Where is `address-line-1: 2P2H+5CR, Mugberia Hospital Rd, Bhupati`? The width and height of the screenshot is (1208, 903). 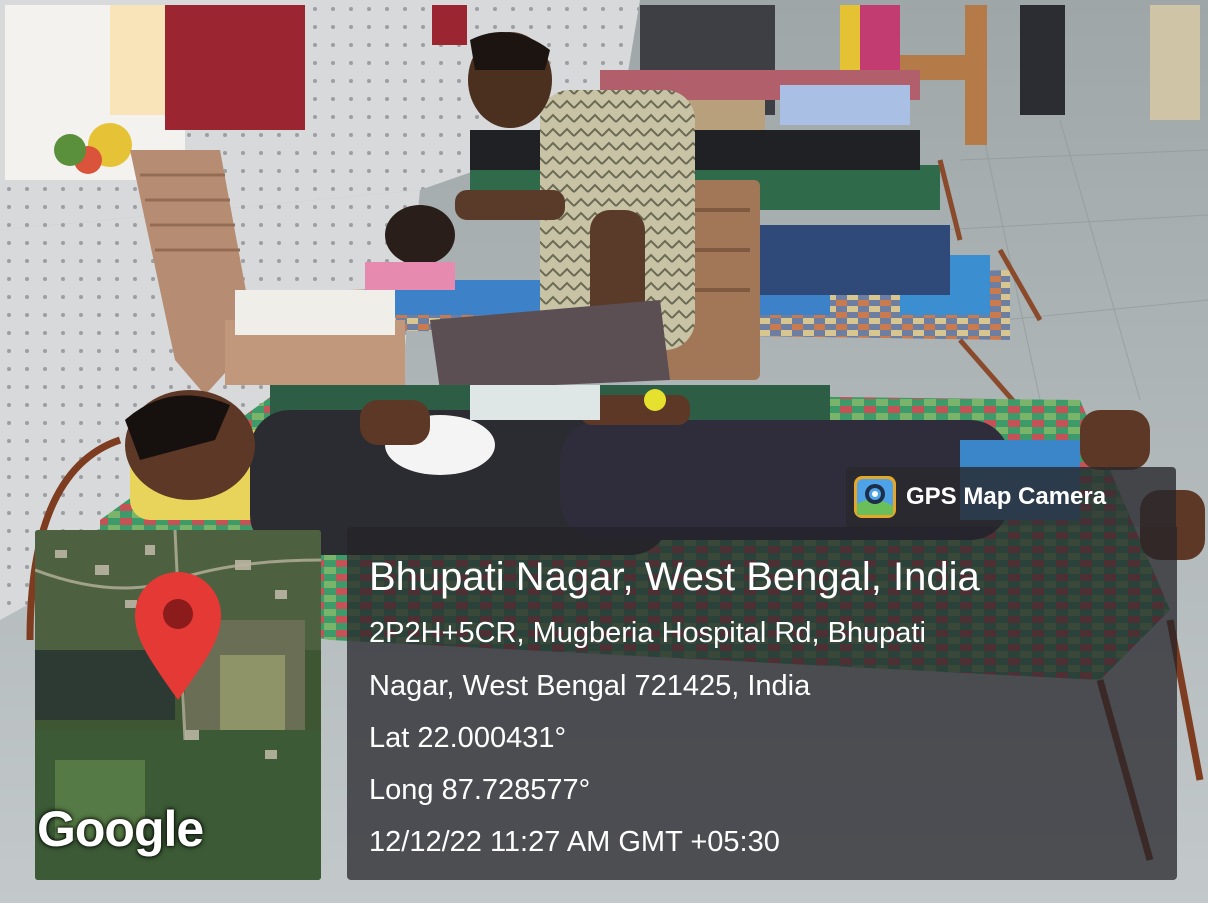
address-line-1: 2P2H+5CR, Mugberia Hospital Rd, Bhupati is located at coordinates (647, 633).